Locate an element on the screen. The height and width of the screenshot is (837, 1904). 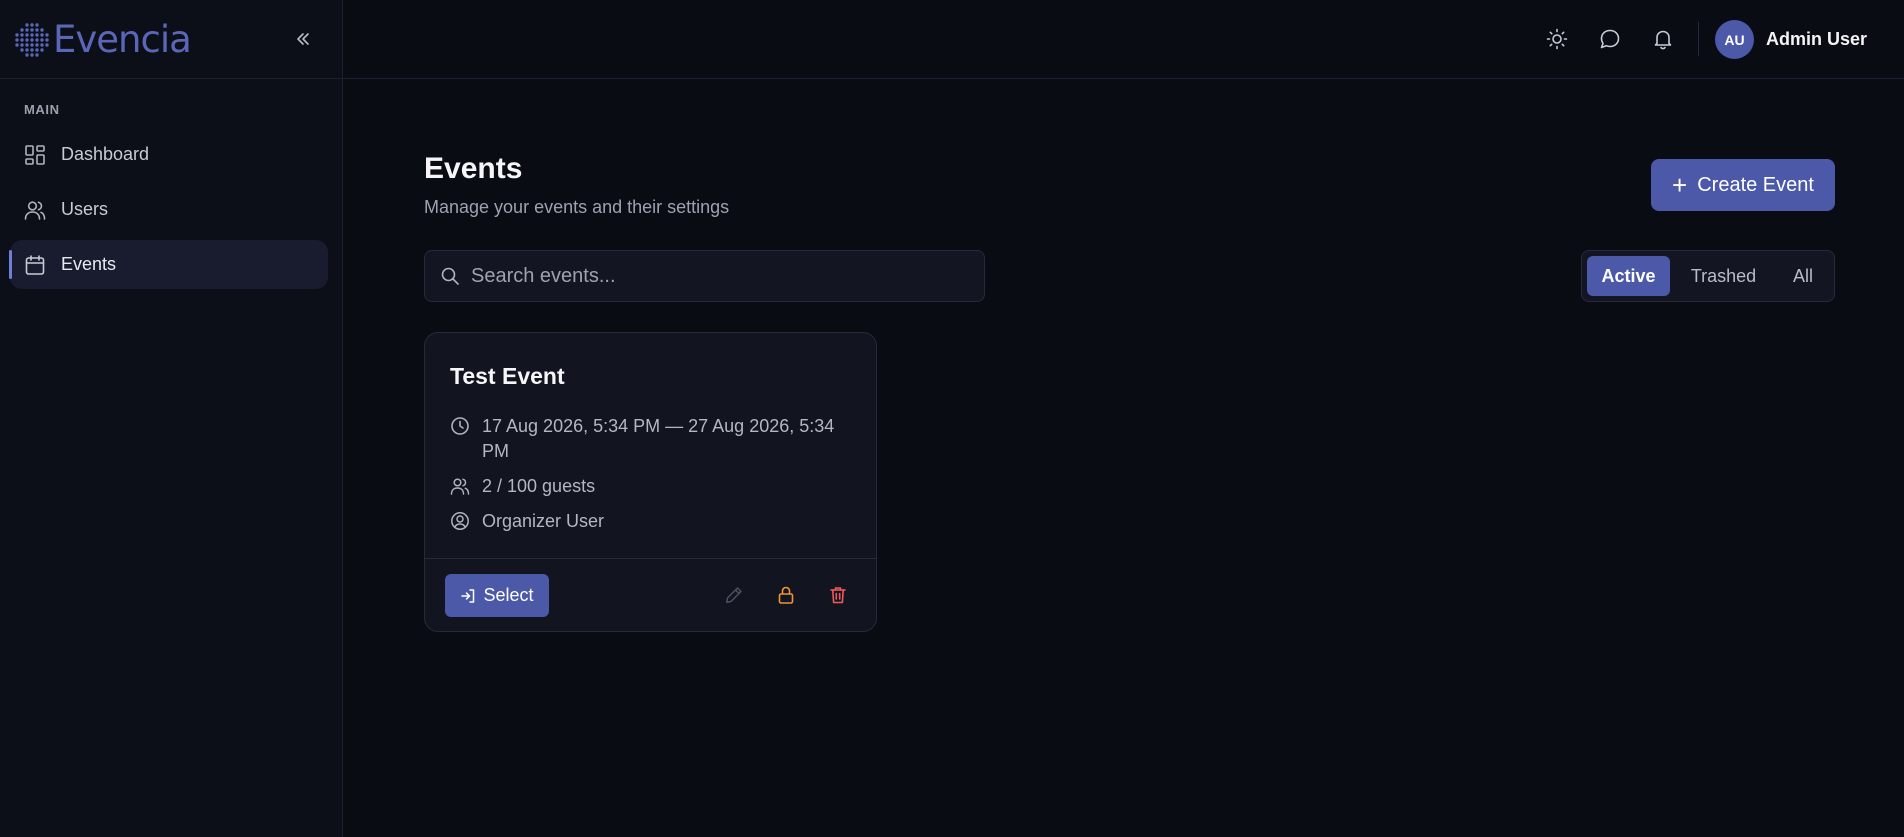
sun-icon is located at coordinates (1557, 39).